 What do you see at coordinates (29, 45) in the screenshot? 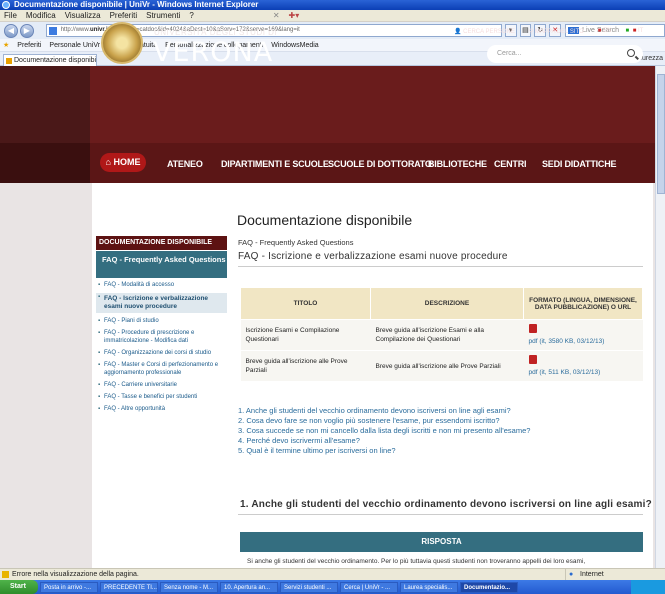
I see `favorites-button: Preferiti` at bounding box center [29, 45].